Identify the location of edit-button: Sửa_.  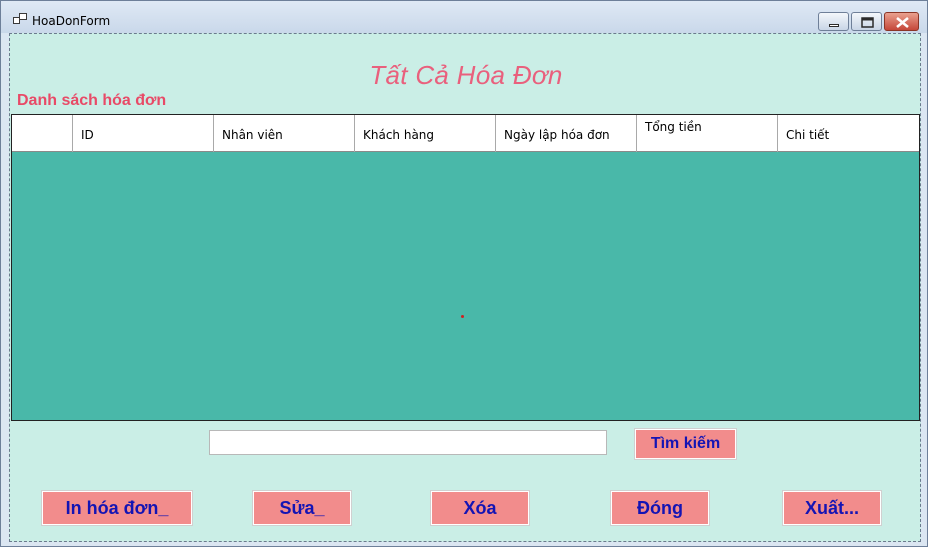
(302, 508).